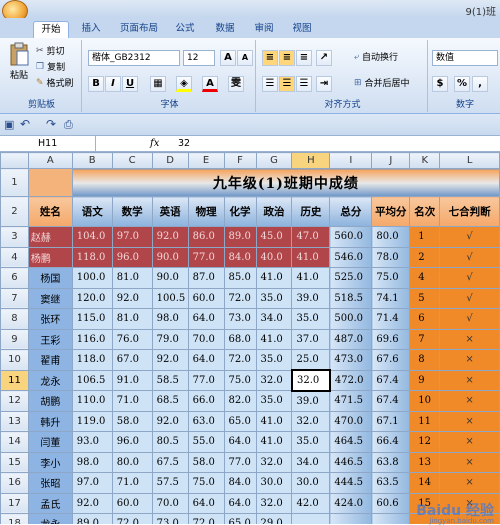  I want to click on score-cell: 560.0, so click(351, 237).